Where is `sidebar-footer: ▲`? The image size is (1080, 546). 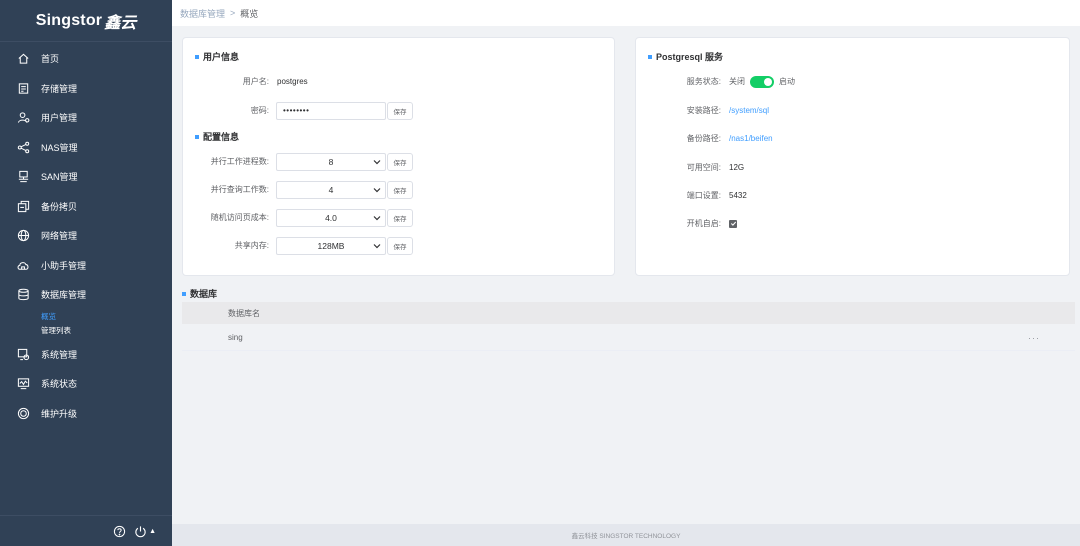
sidebar-footer: ▲ is located at coordinates (86, 530).